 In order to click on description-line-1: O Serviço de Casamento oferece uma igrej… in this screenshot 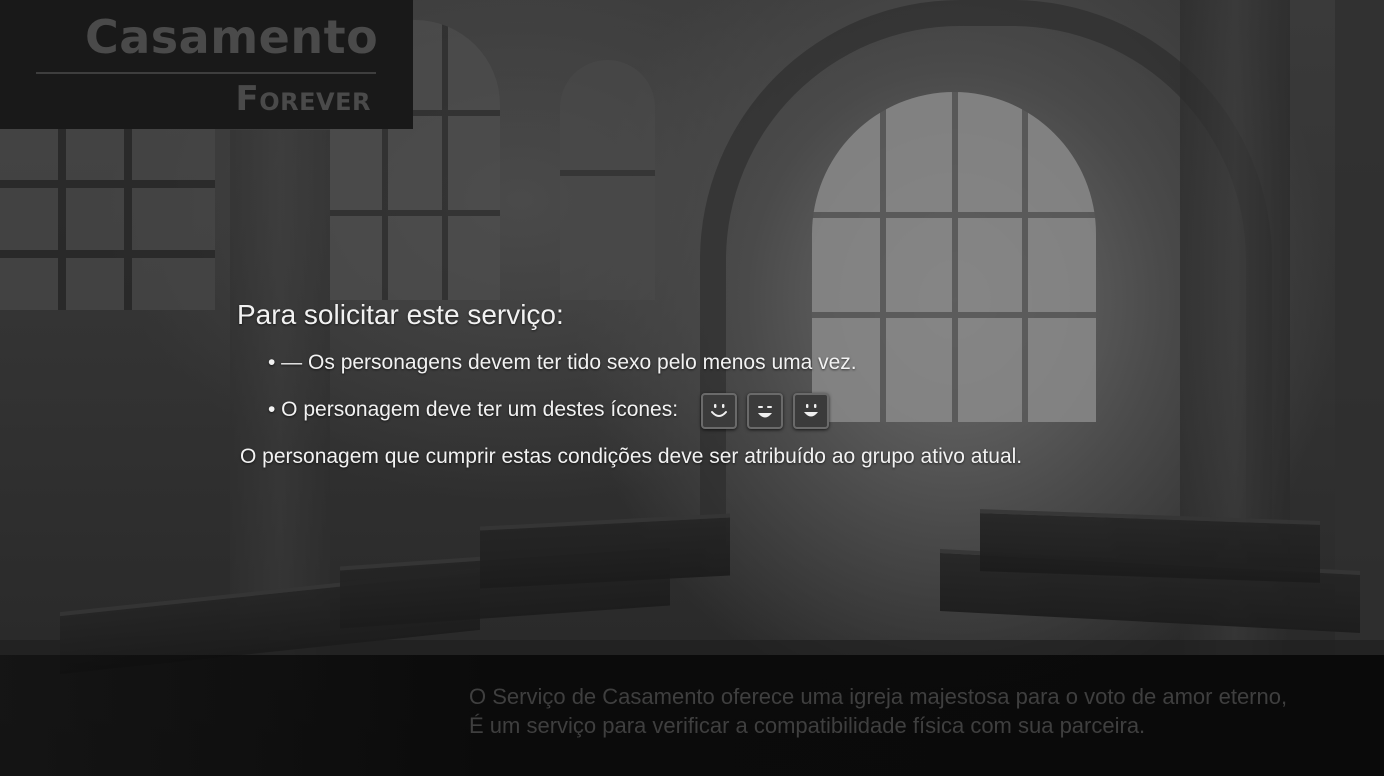, I will do `click(878, 696)`.